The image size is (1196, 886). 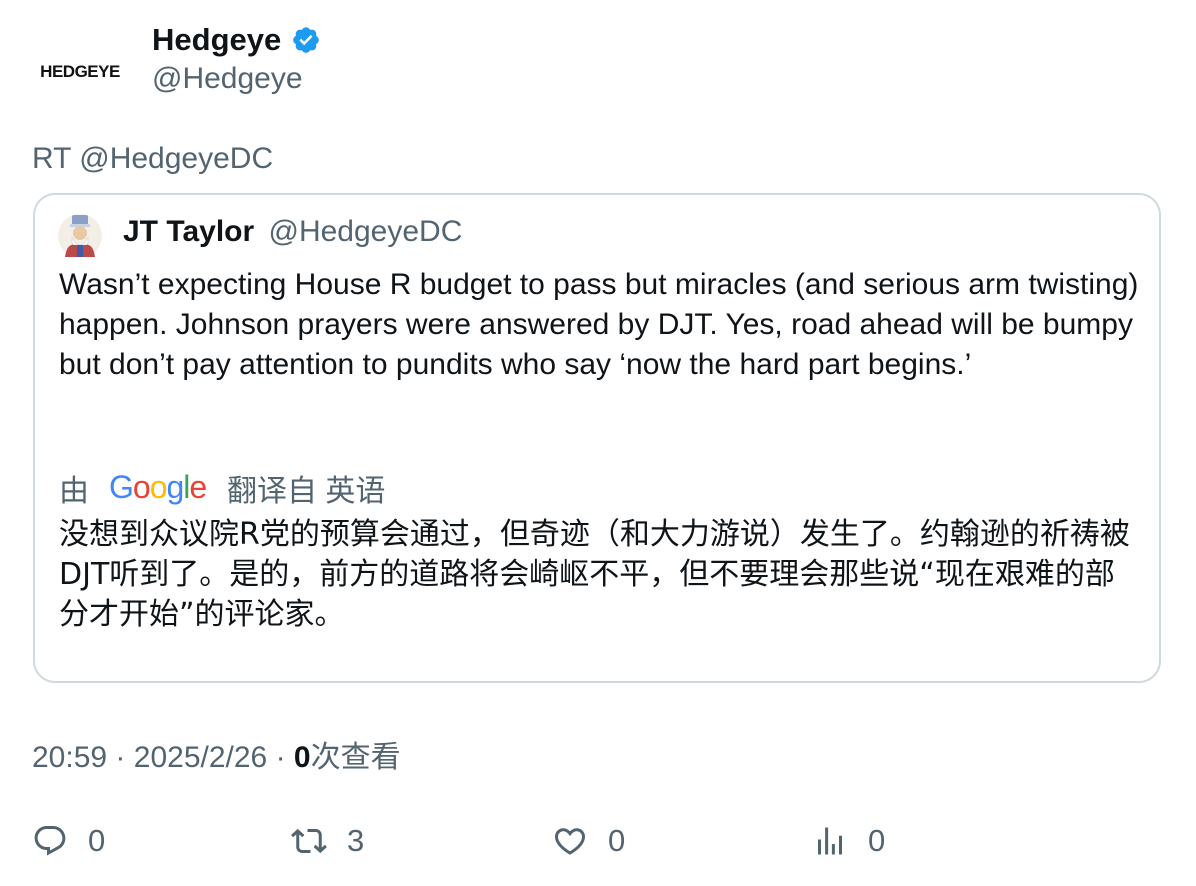 What do you see at coordinates (356, 840) in the screenshot?
I see `retweet-count: 3` at bounding box center [356, 840].